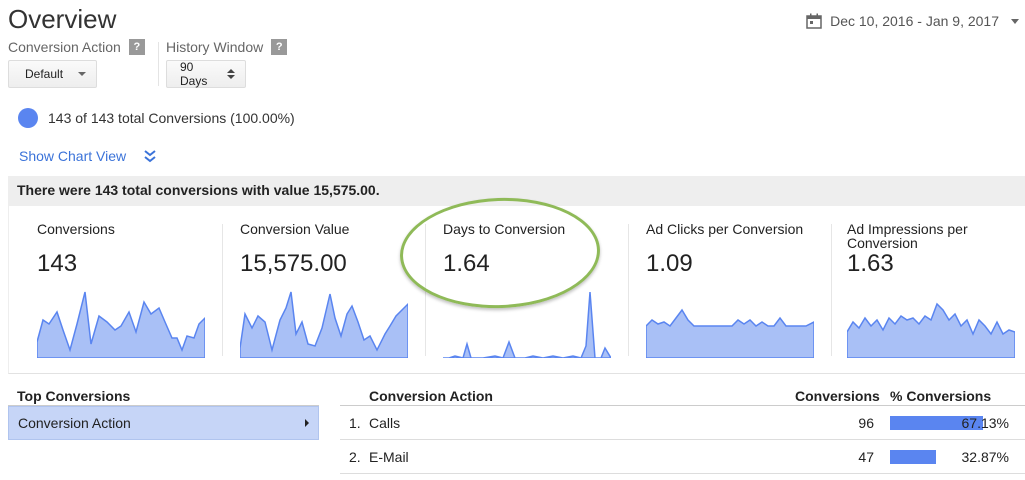  I want to click on metric-value: 1.09, so click(669, 263).